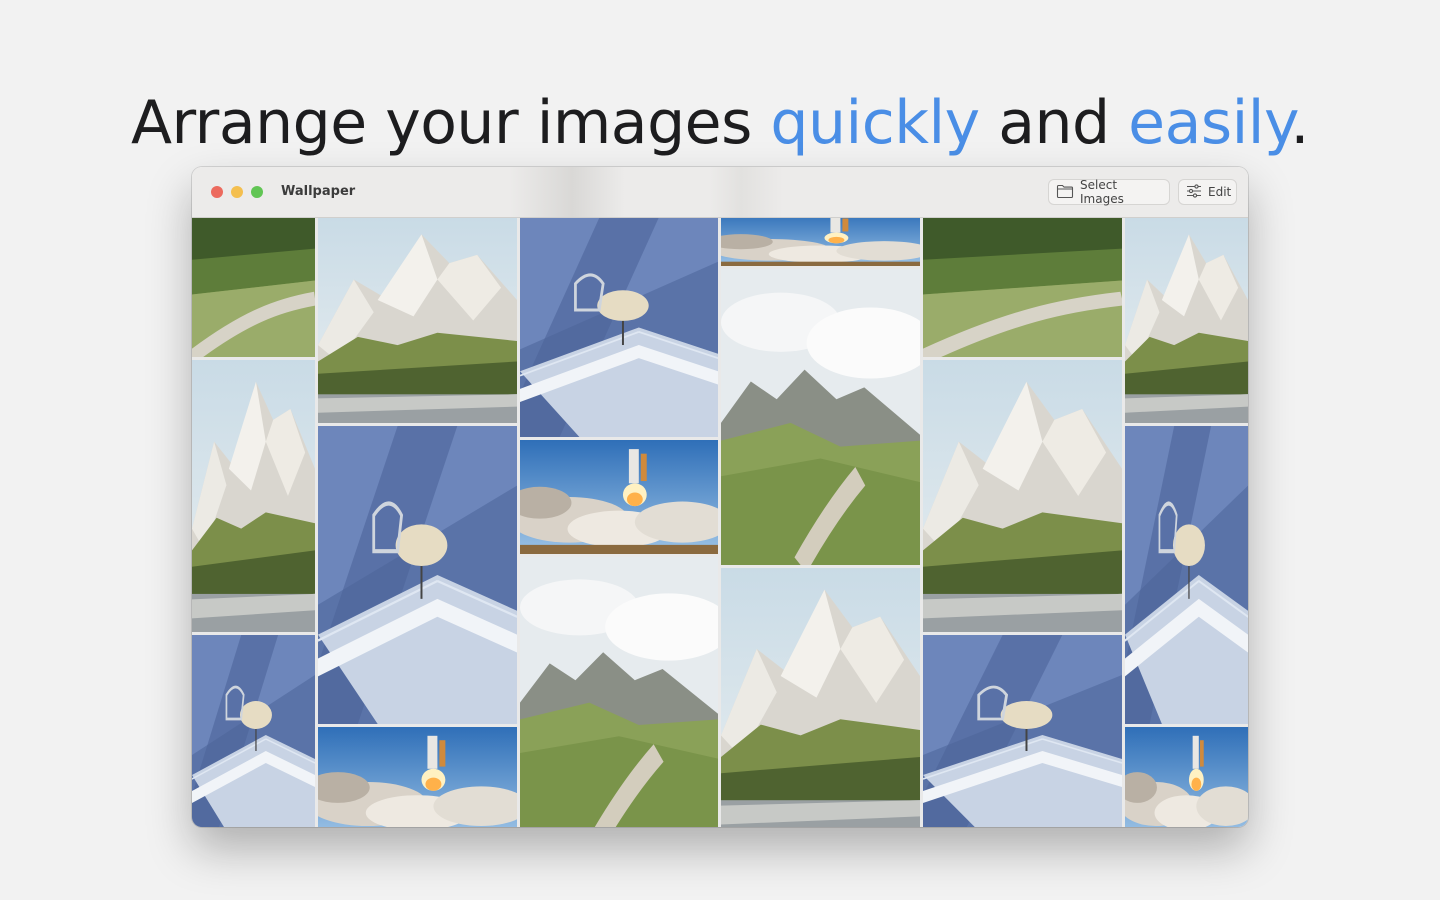 The image size is (1440, 900). What do you see at coordinates (1299, 123) in the screenshot?
I see `headline-part-3: .` at bounding box center [1299, 123].